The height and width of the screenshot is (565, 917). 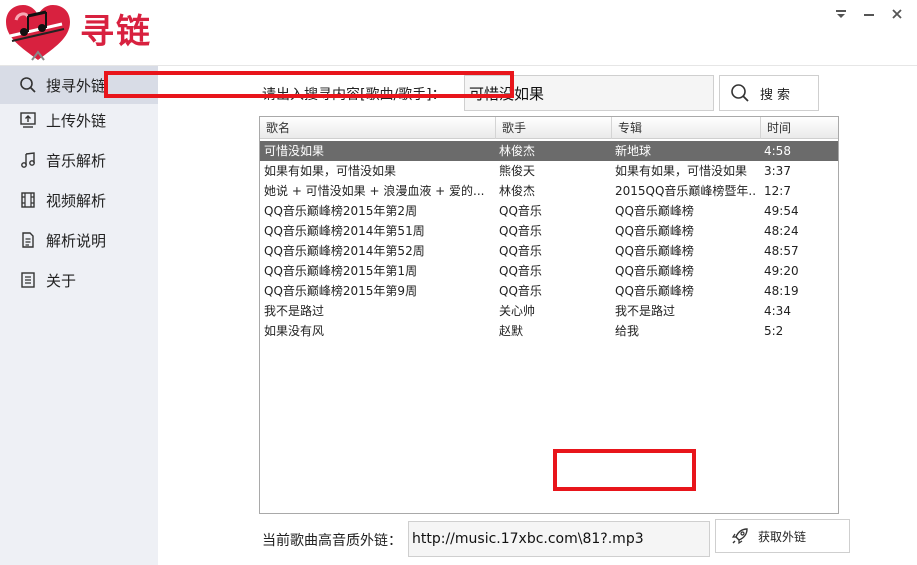 I want to click on sidebar-item-parse-guide: 解析说明, so click(x=79, y=240).